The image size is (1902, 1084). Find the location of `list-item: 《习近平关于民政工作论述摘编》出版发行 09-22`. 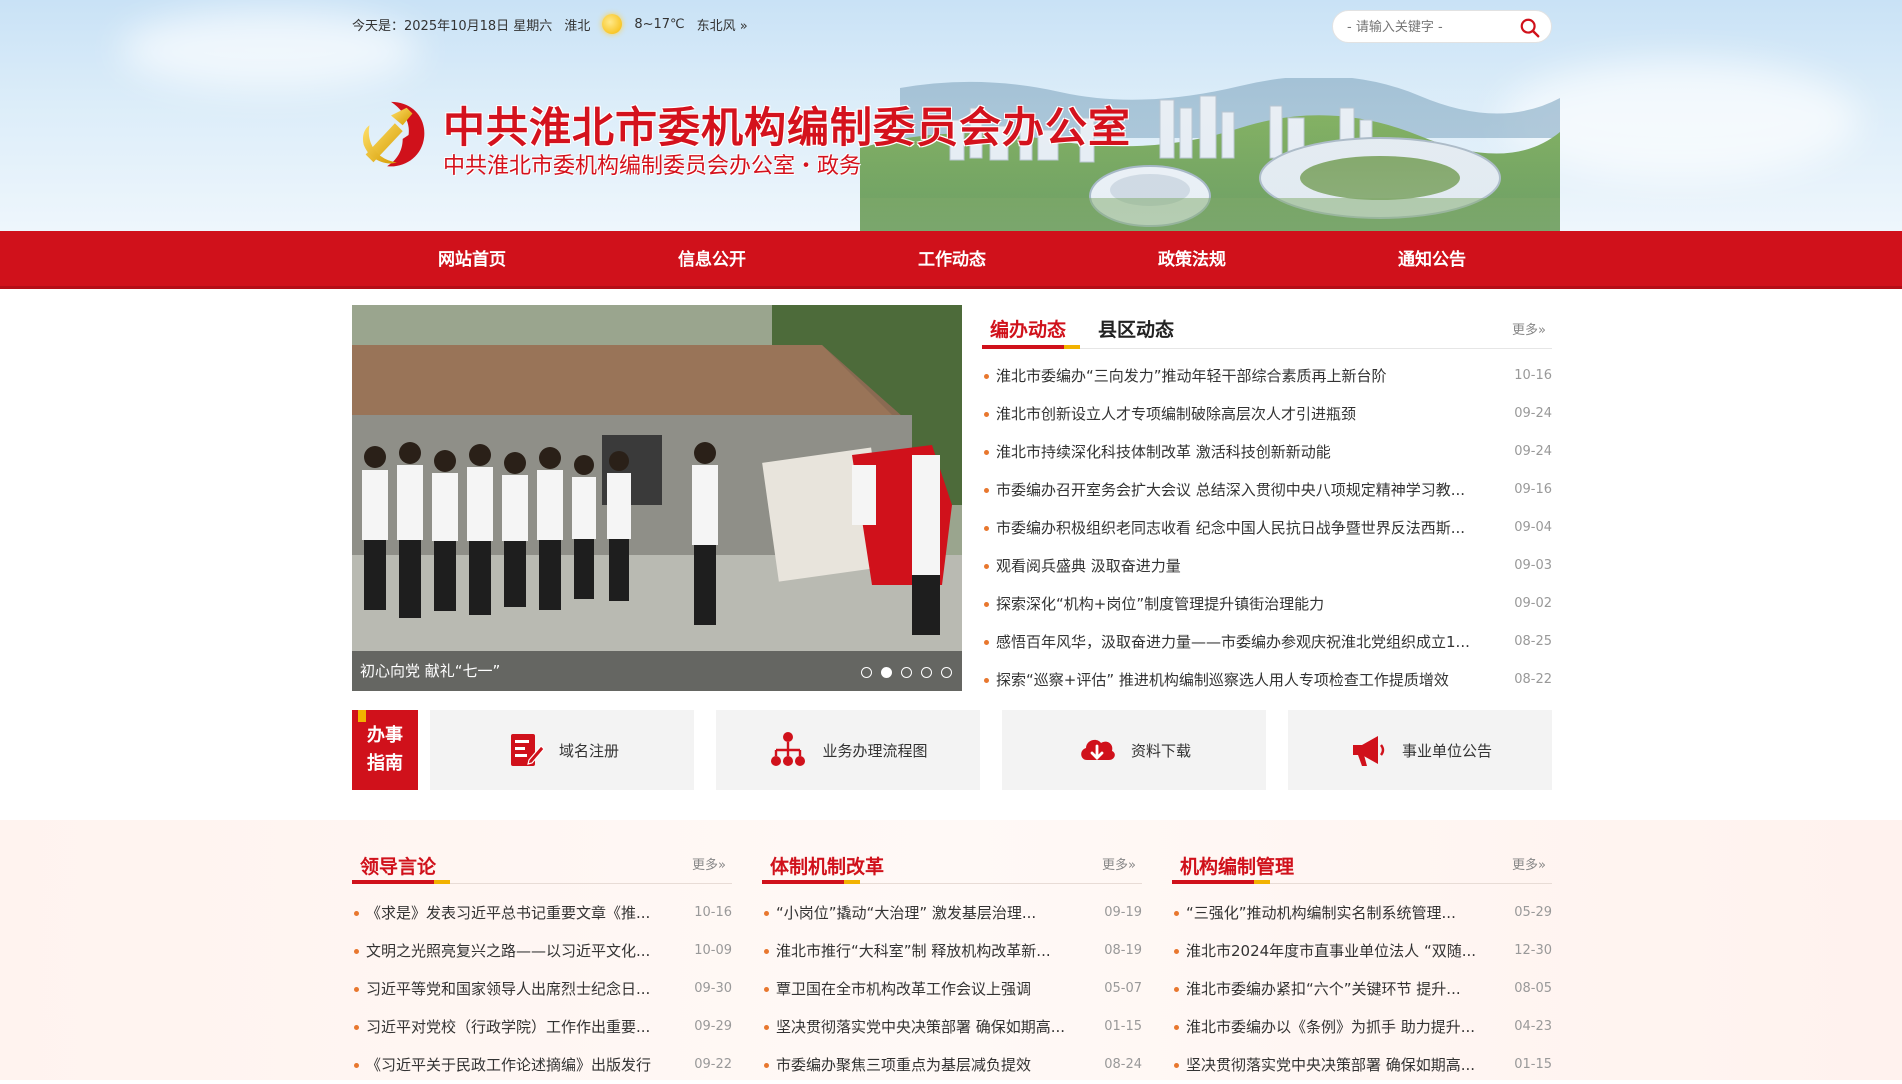

list-item: 《习近平关于民政工作论述摘编》出版发行 09-22 is located at coordinates (542, 1065).